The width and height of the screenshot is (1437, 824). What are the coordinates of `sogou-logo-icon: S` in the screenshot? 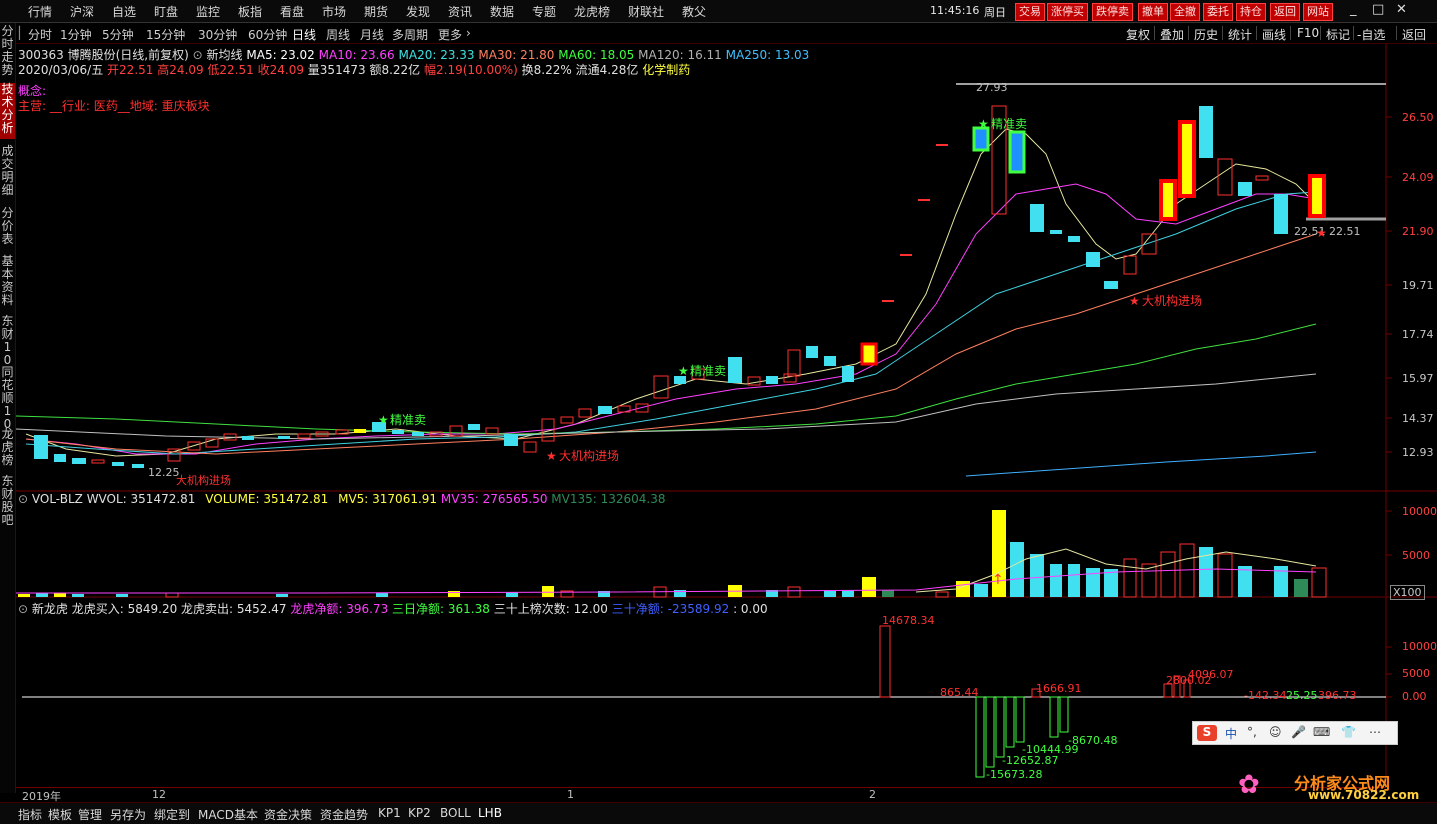 It's located at (1207, 733).